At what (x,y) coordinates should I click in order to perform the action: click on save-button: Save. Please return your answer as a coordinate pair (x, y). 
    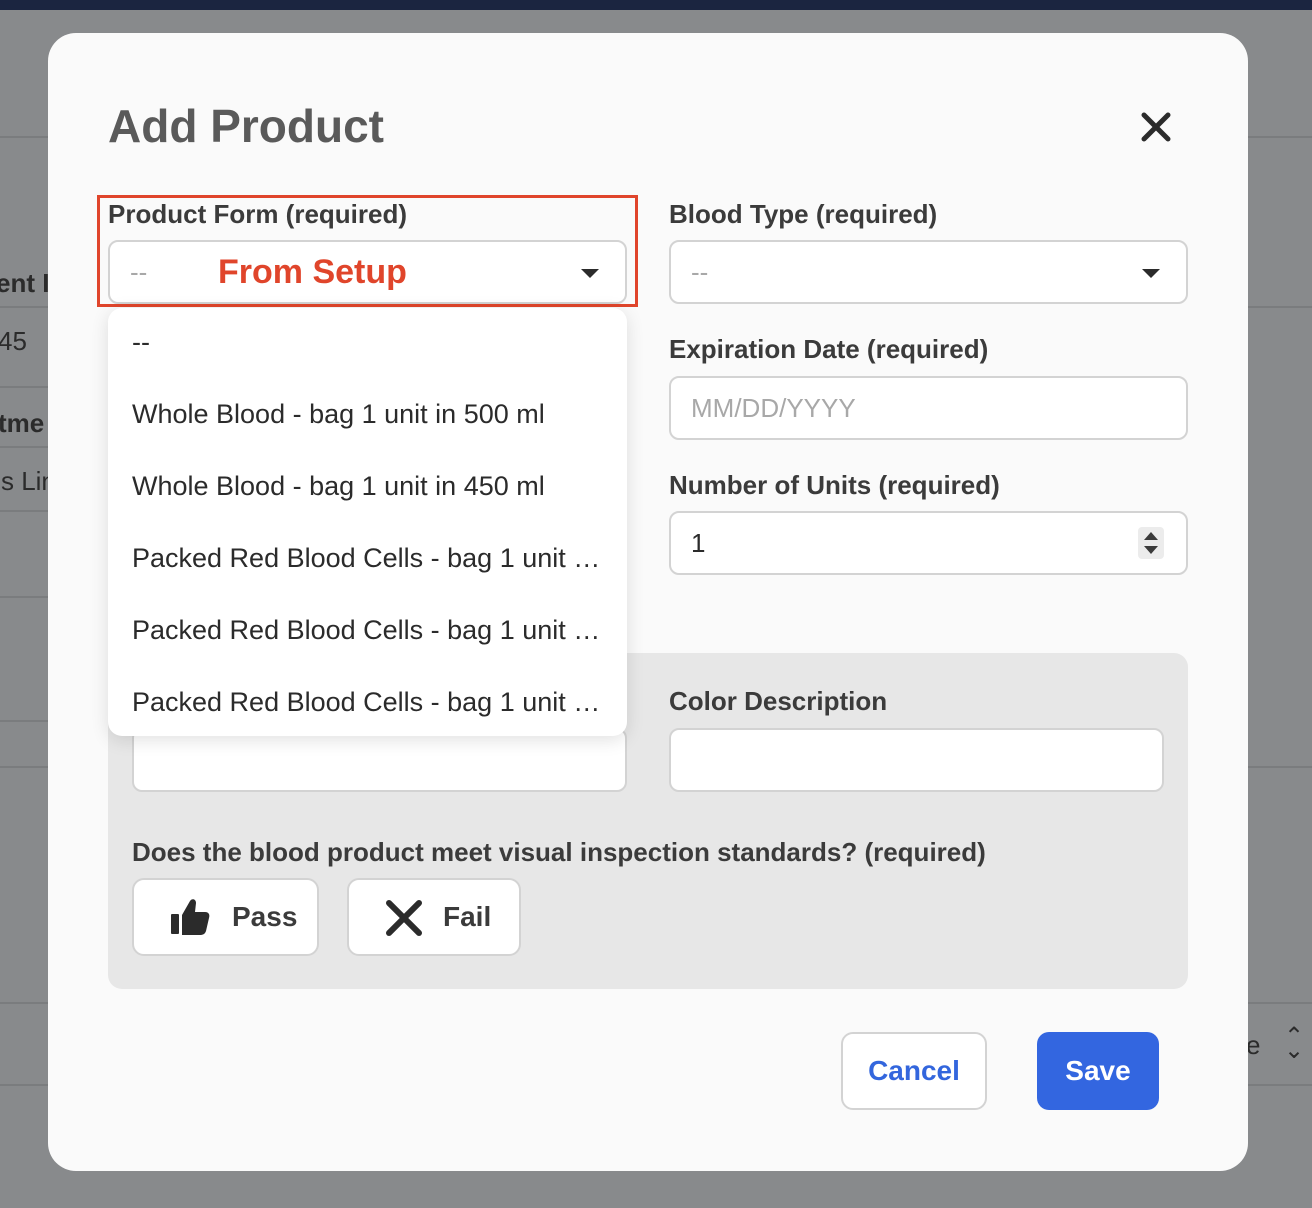
    Looking at the image, I should click on (1098, 1071).